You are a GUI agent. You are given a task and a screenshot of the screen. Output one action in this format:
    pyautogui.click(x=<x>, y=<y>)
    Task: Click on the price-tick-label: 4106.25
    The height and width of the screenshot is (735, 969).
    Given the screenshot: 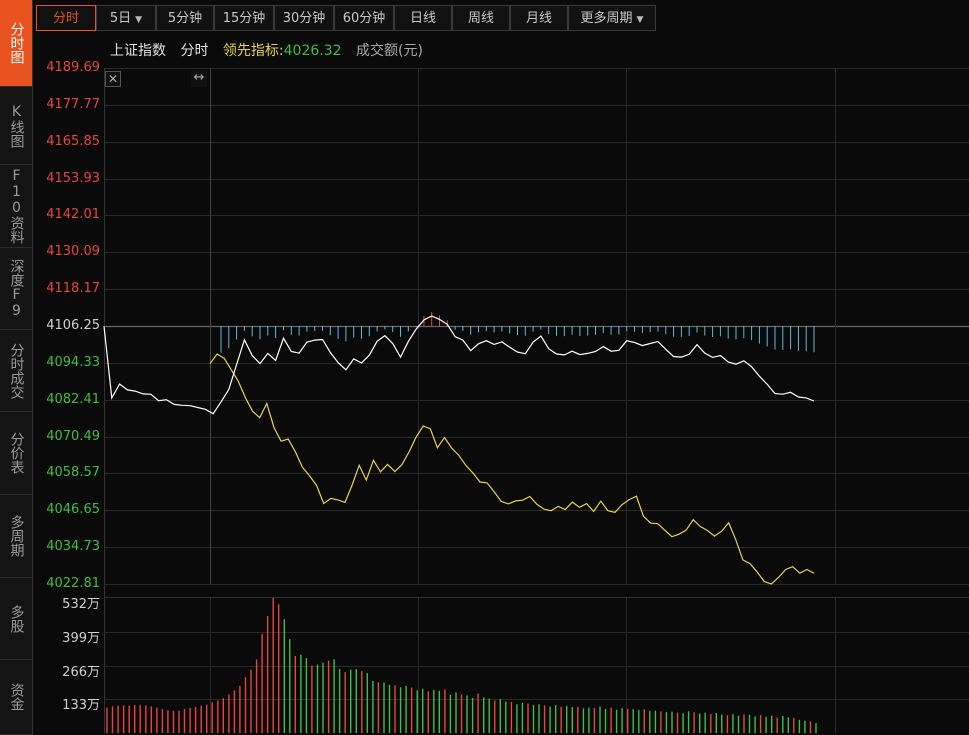 What is the action you would take?
    pyautogui.click(x=73, y=325)
    